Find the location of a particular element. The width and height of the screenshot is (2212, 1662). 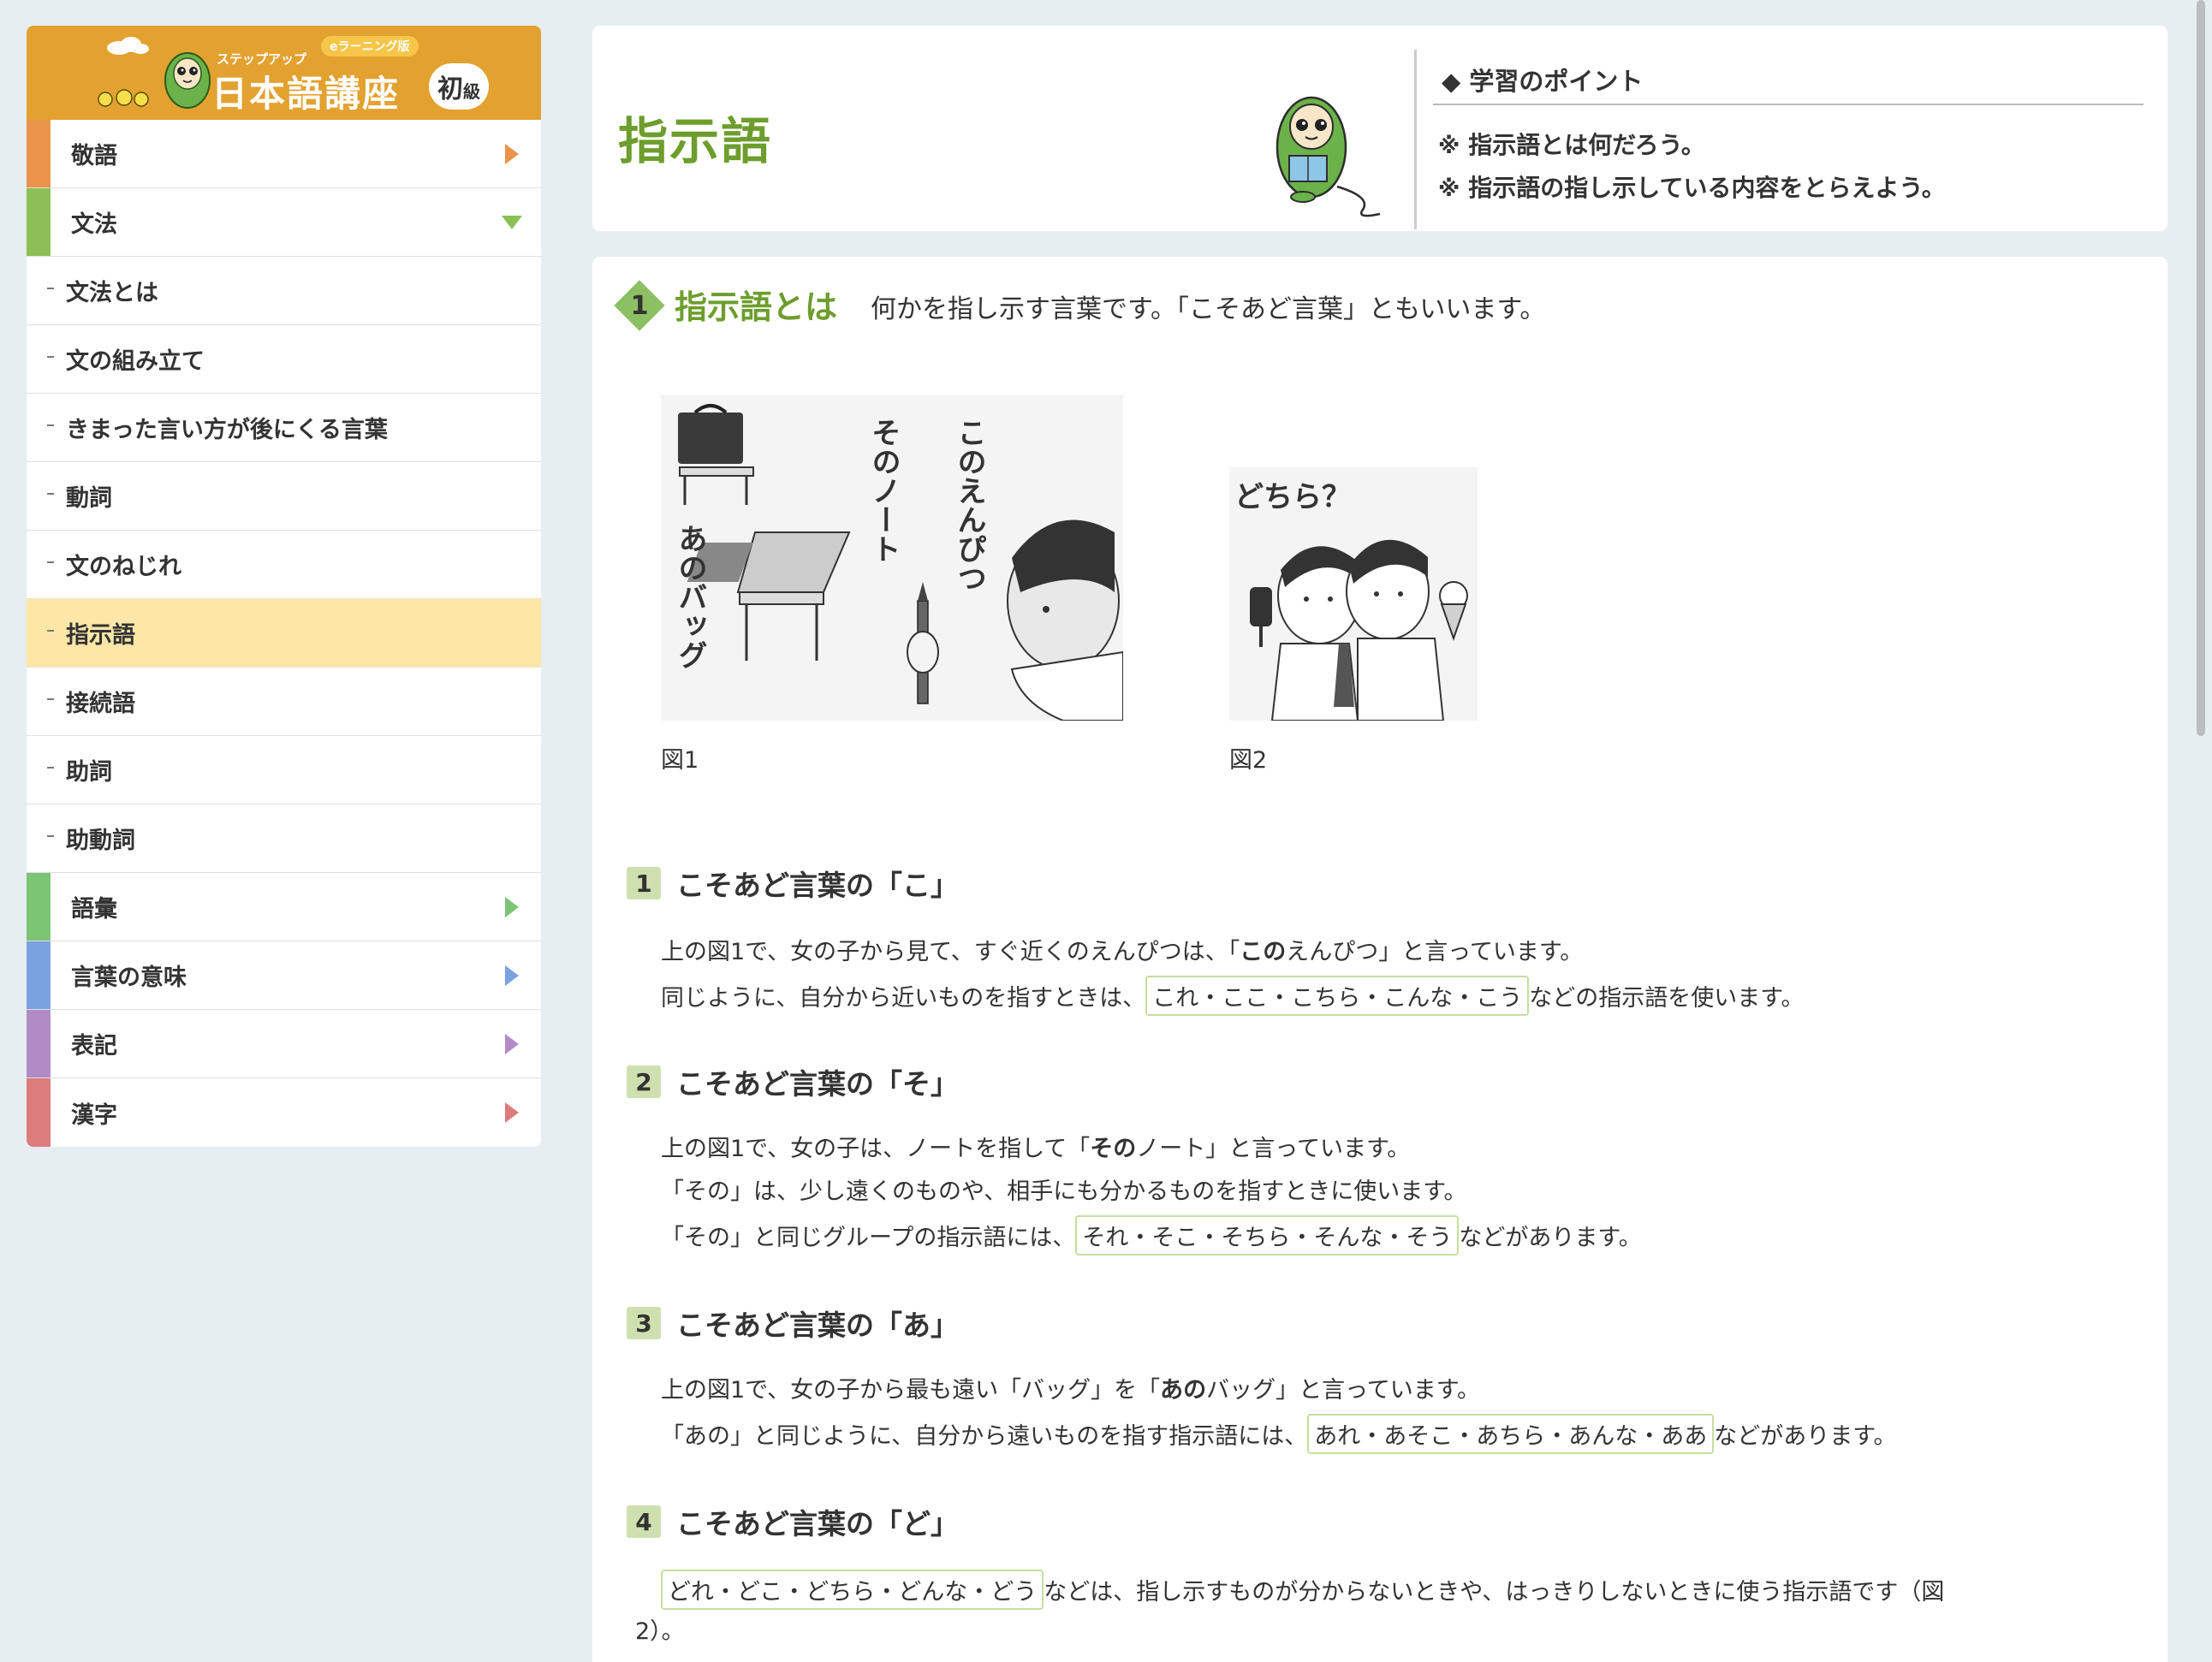

paragraph-line: 「その」は、少し遠くのものや、相手にも分かるものを指すときに使います。 is located at coordinates (1064, 1189).